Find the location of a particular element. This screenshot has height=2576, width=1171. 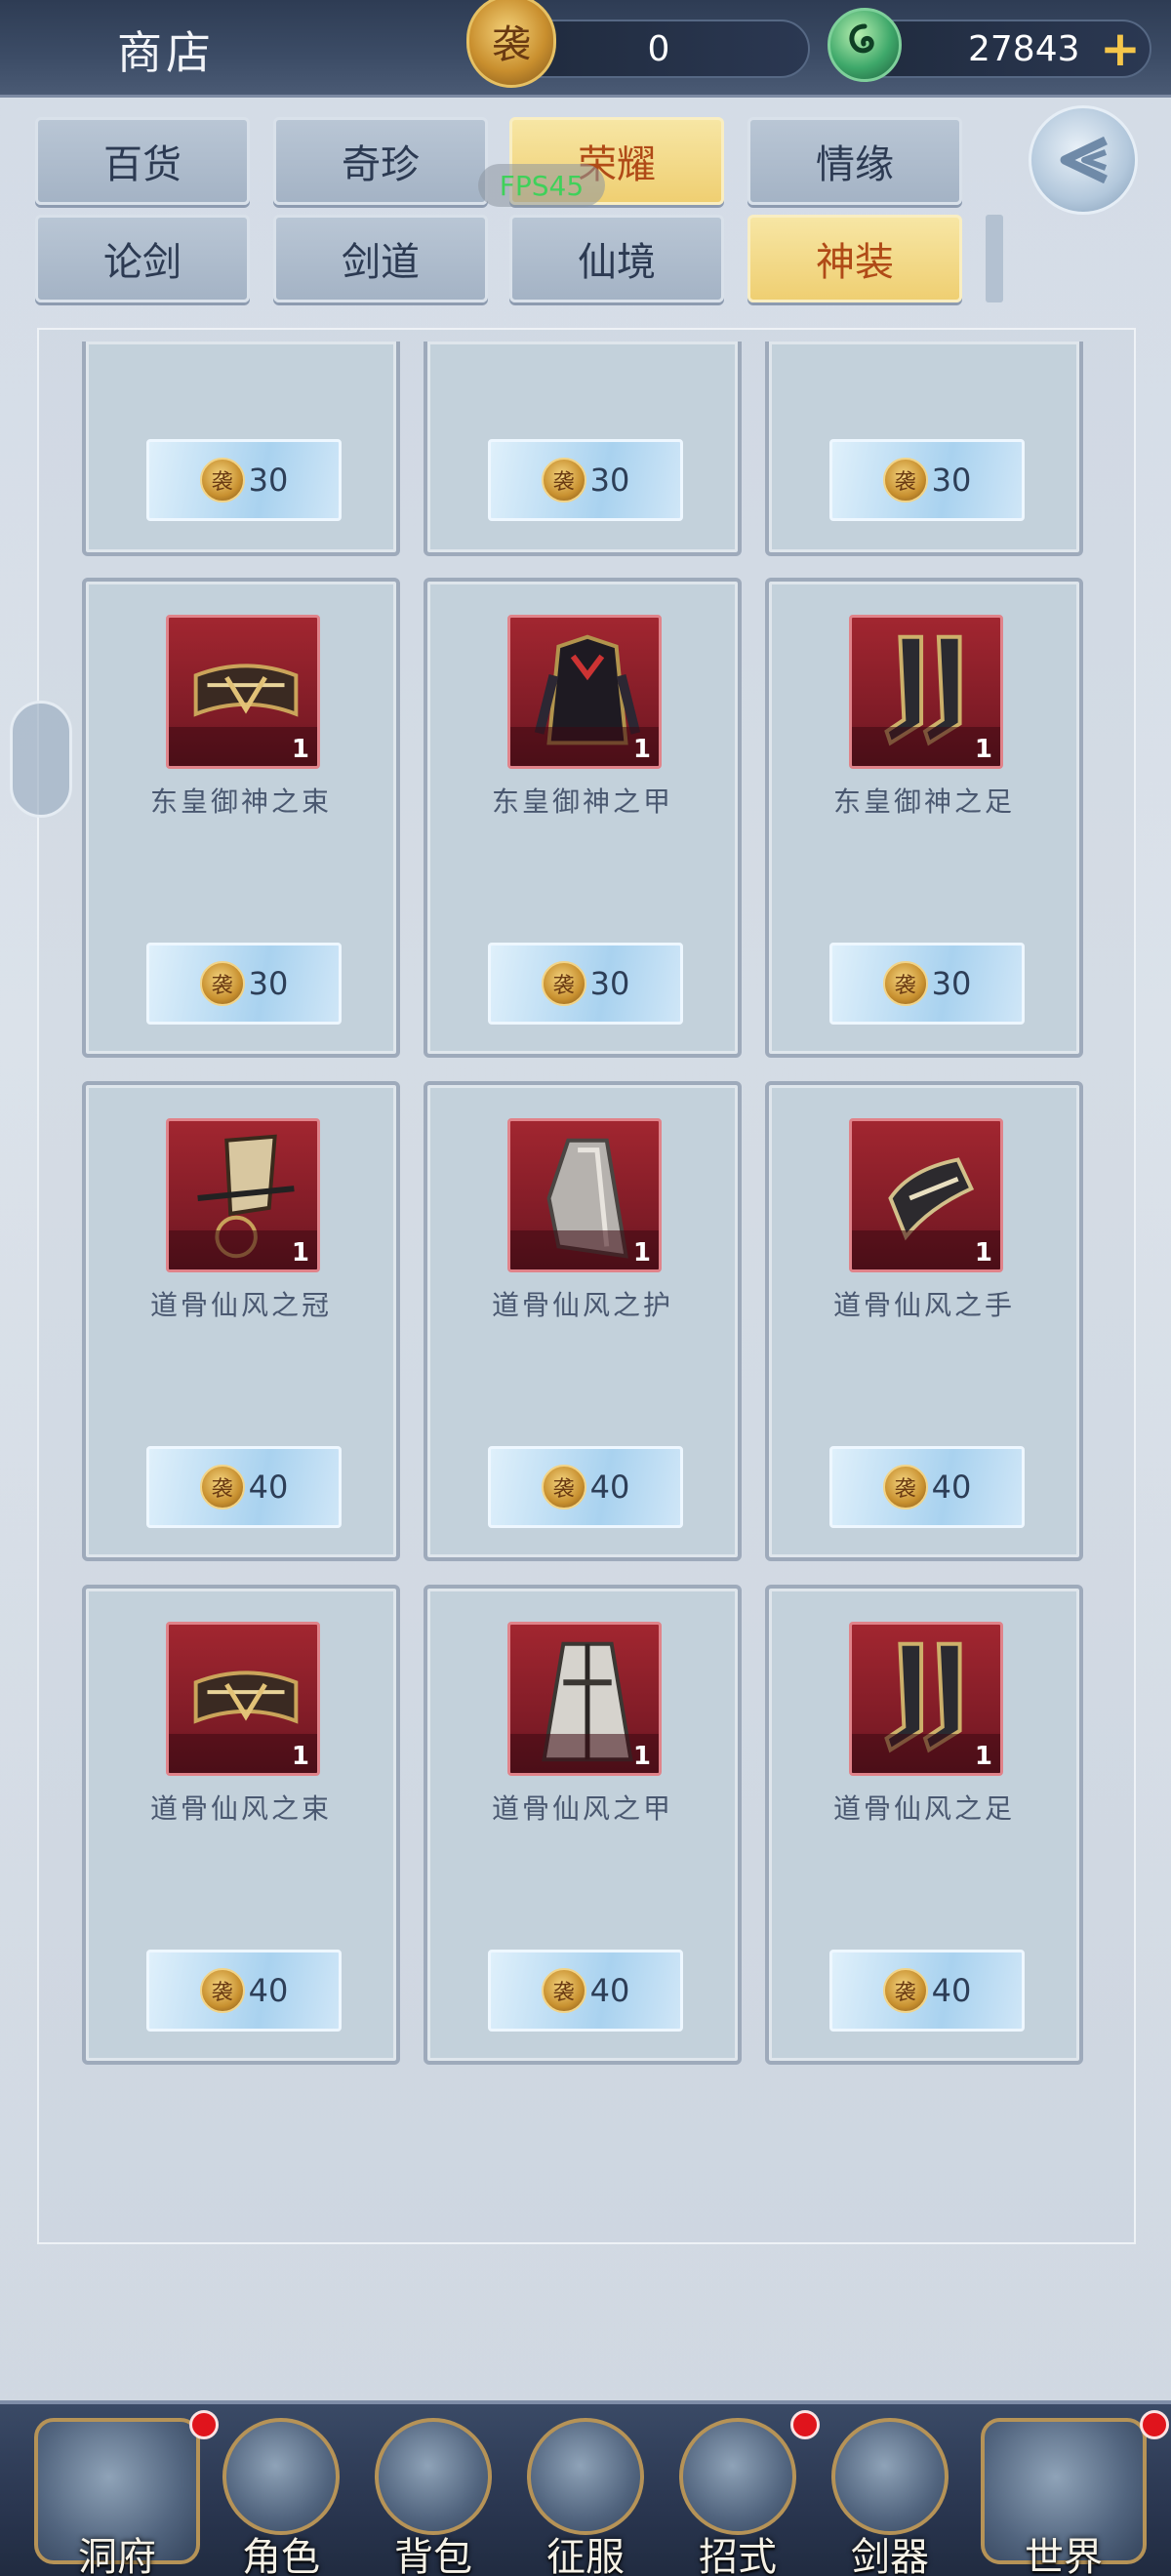

shop-item-card: 1 道骨仙风之冠袭 40 is located at coordinates (241, 1321).